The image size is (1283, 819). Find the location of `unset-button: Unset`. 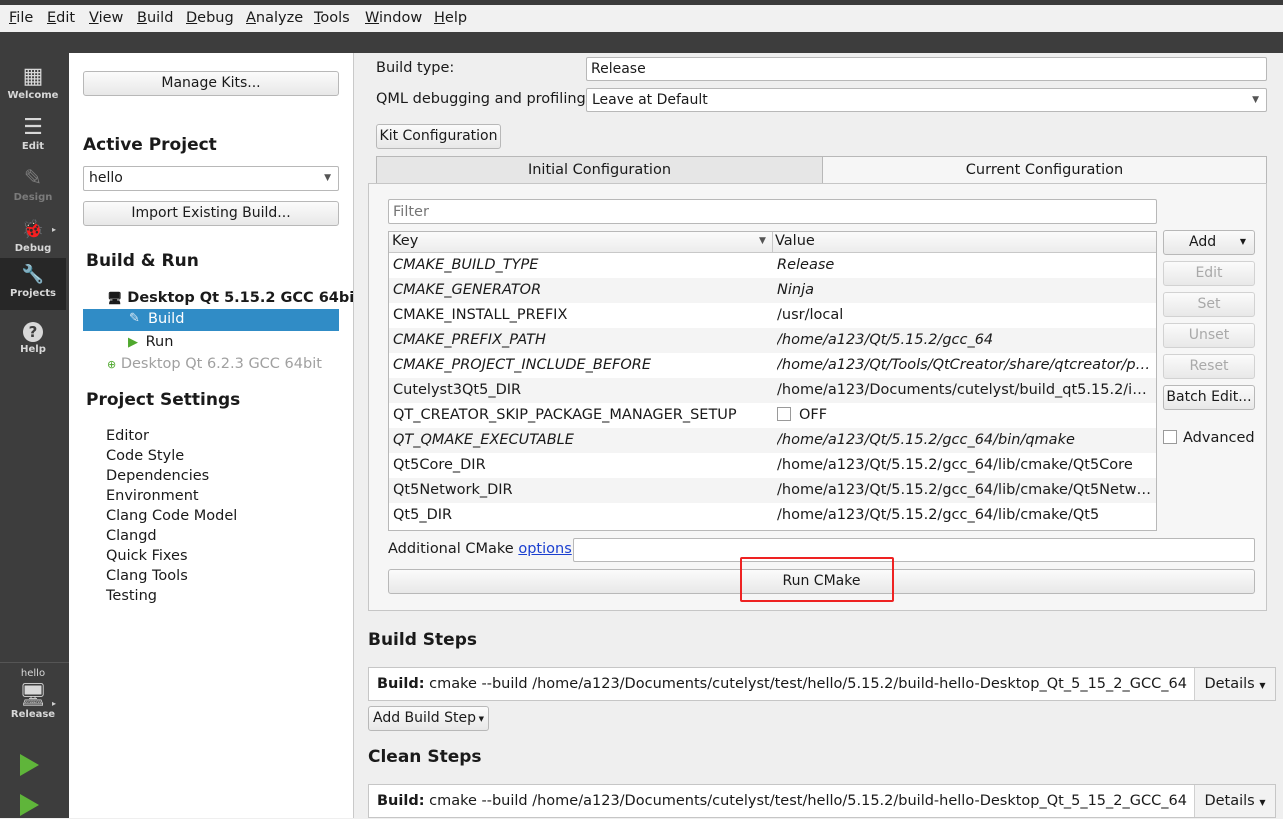

unset-button: Unset is located at coordinates (1209, 335).